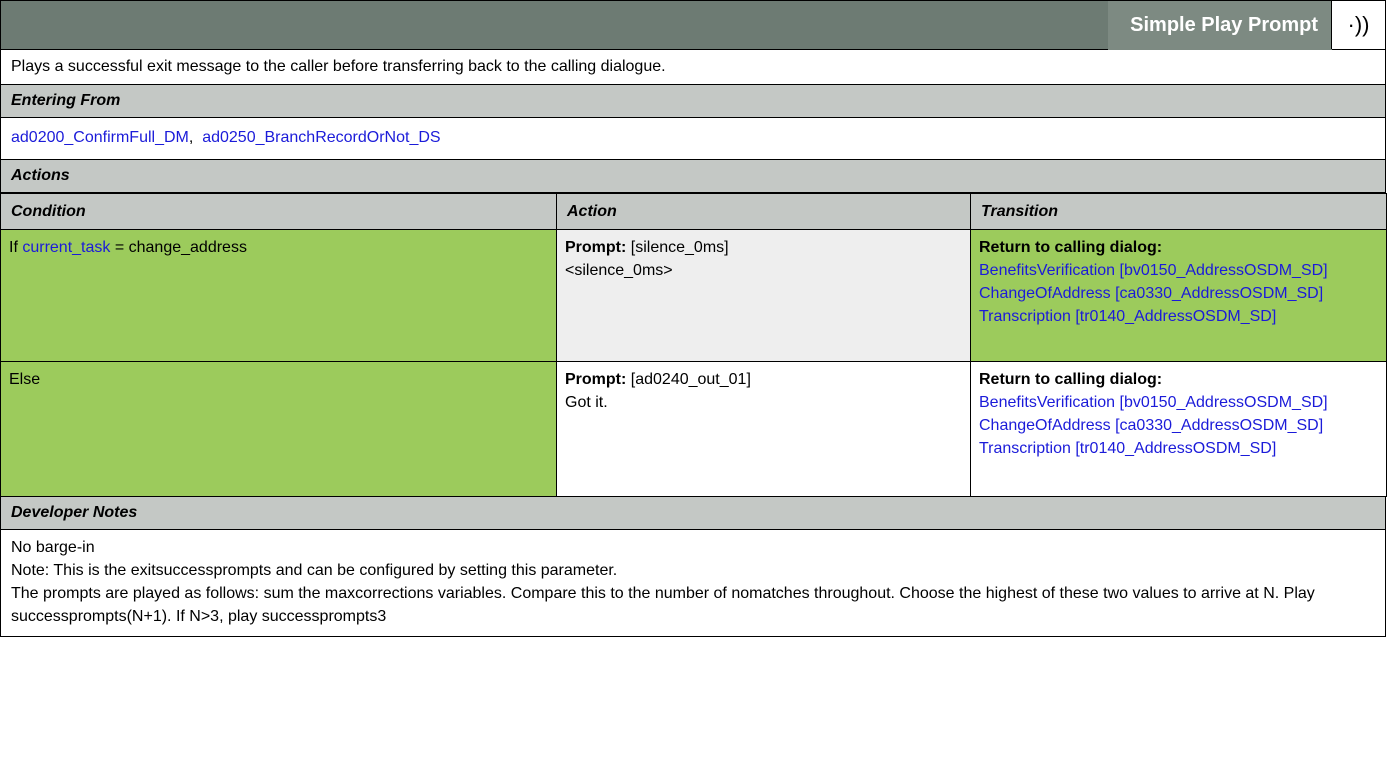  Describe the element at coordinates (677, 247) in the screenshot. I see `prompt-id: [silence_0ms]` at that location.